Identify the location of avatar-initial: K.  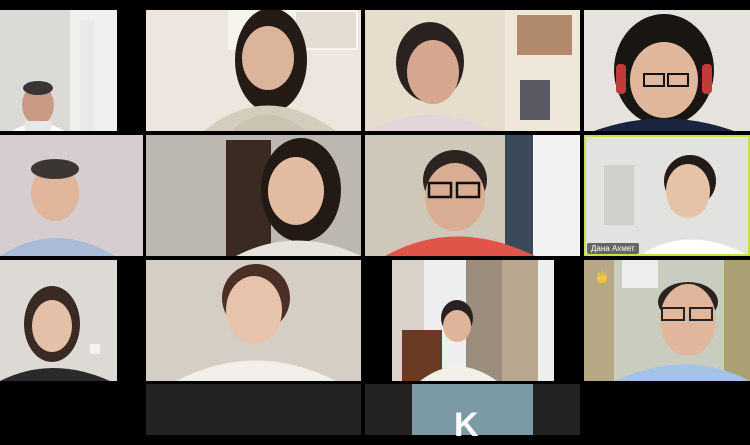
(466, 425).